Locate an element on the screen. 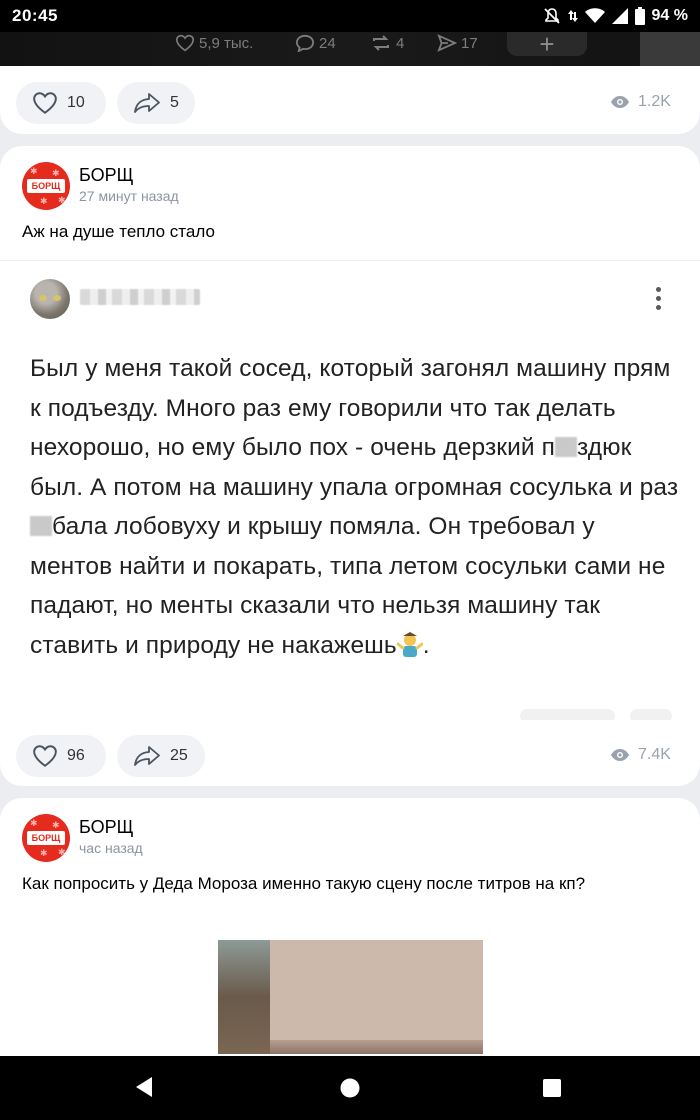 The width and height of the screenshot is (700, 1120). cat-avatar is located at coordinates (50, 299).